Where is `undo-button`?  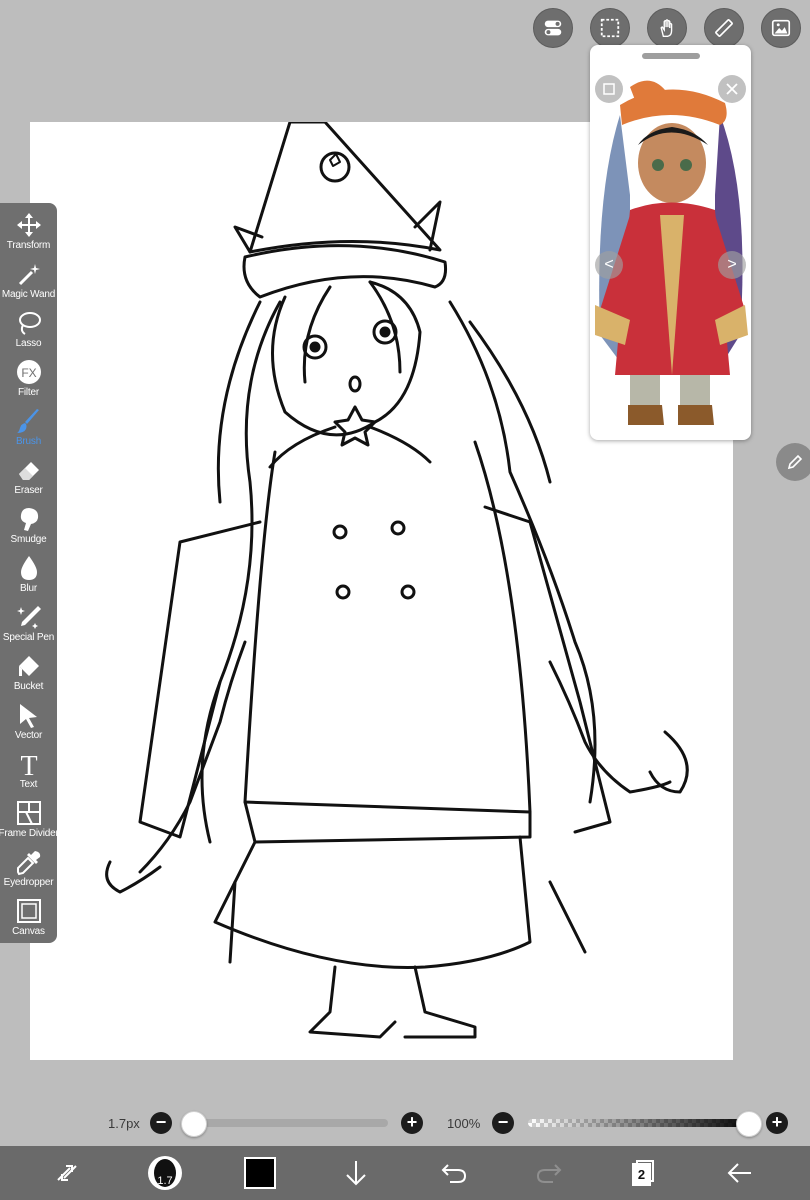 undo-button is located at coordinates (454, 1173).